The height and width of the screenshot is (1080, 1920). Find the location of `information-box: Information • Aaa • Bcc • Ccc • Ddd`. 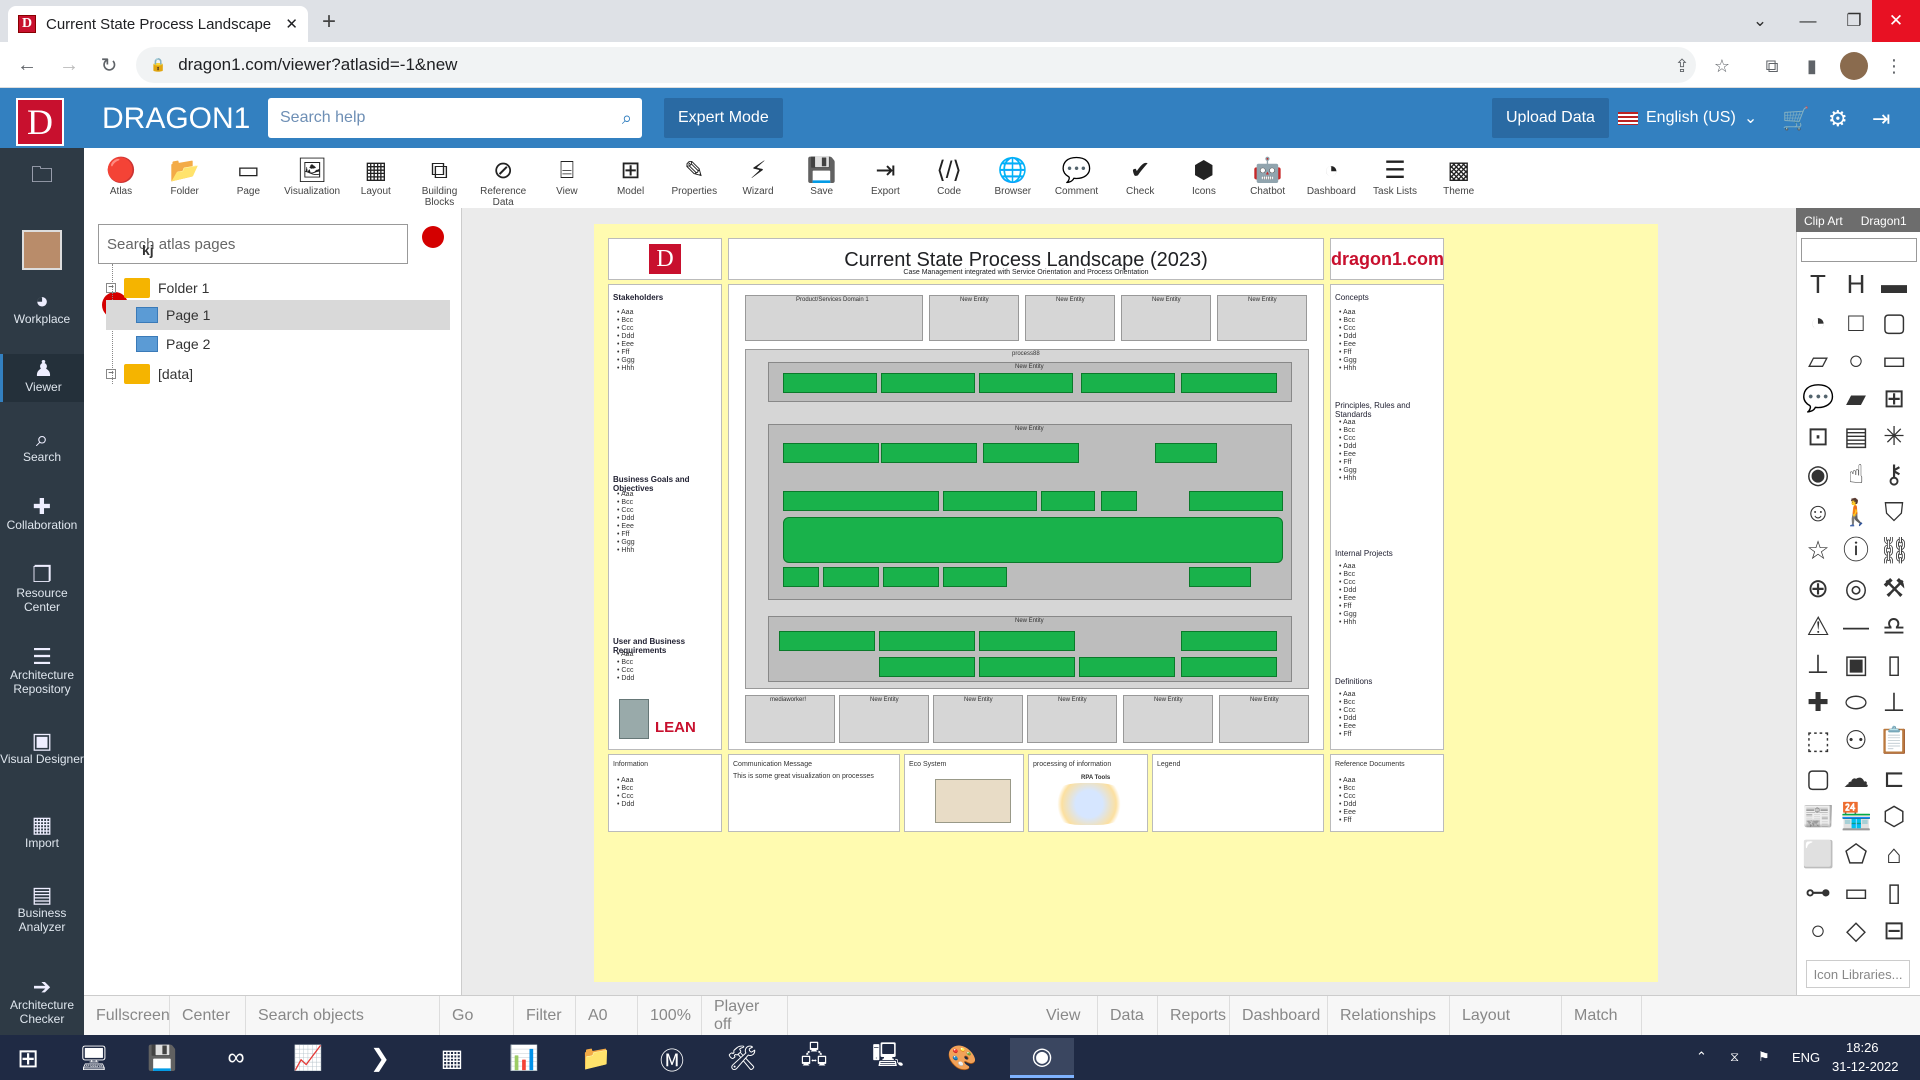

information-box: Information • Aaa • Bcc • Ccc • Ddd is located at coordinates (665, 793).